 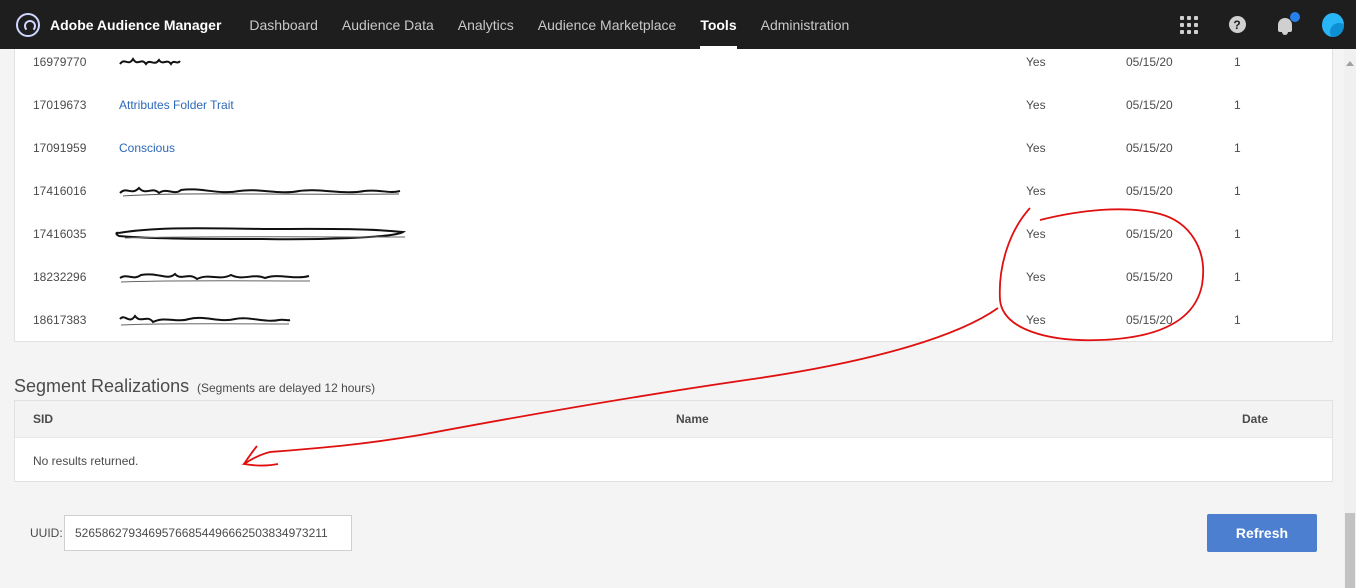 What do you see at coordinates (60, 233) in the screenshot?
I see `trait-id: 17416035` at bounding box center [60, 233].